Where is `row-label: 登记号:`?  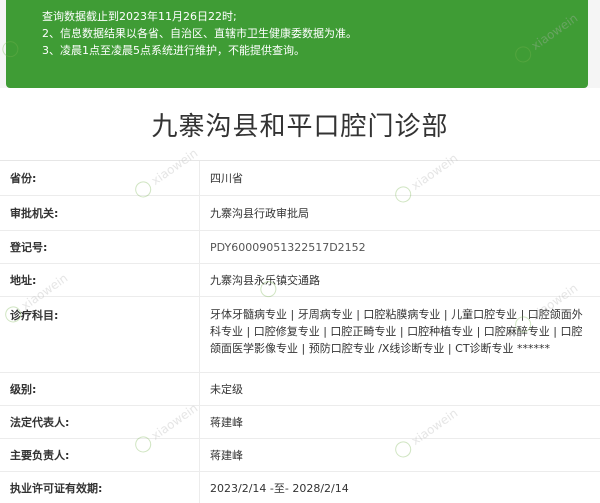 row-label: 登记号: is located at coordinates (100, 247).